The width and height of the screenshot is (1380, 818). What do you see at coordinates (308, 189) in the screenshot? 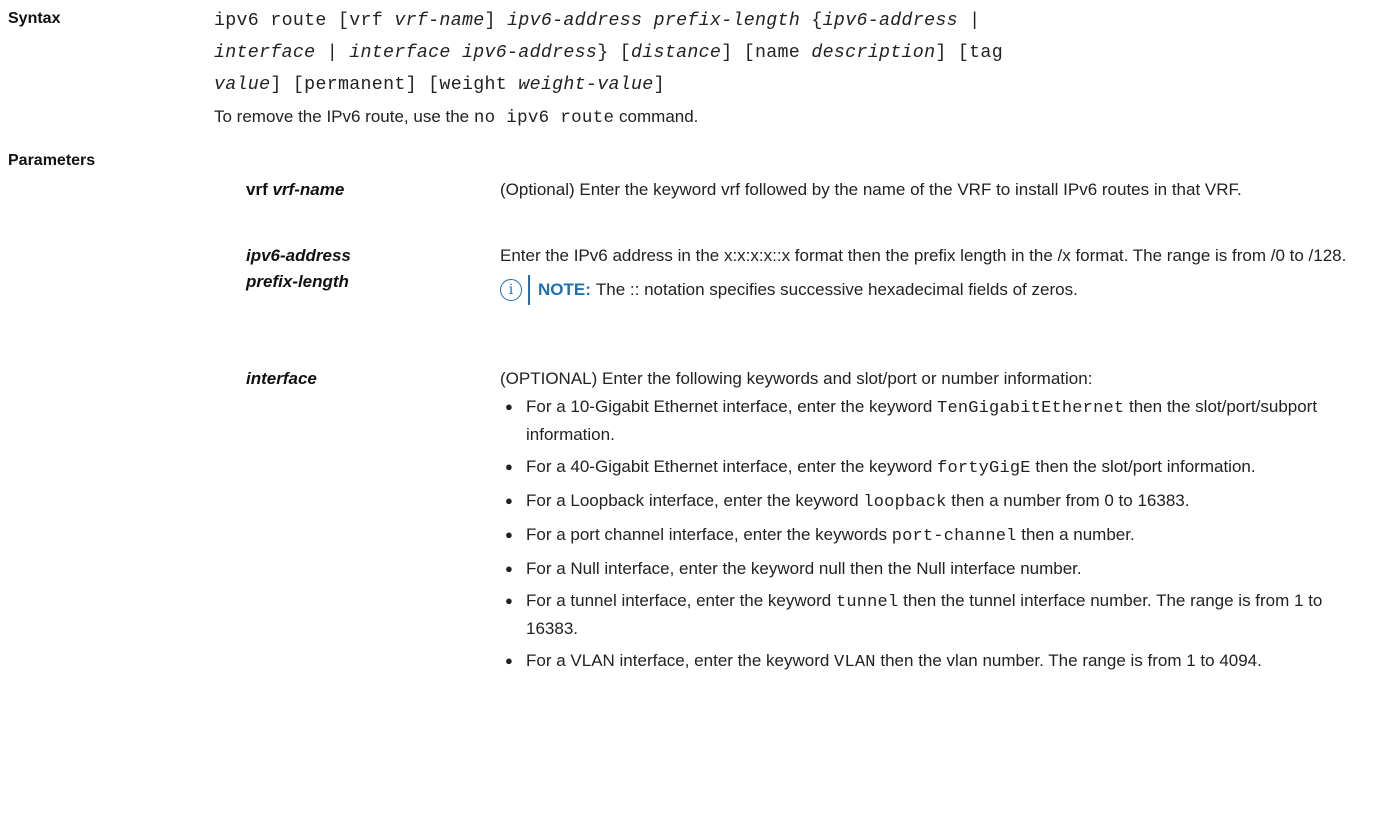
I see `param-vrf-arg: vrf-name` at bounding box center [308, 189].